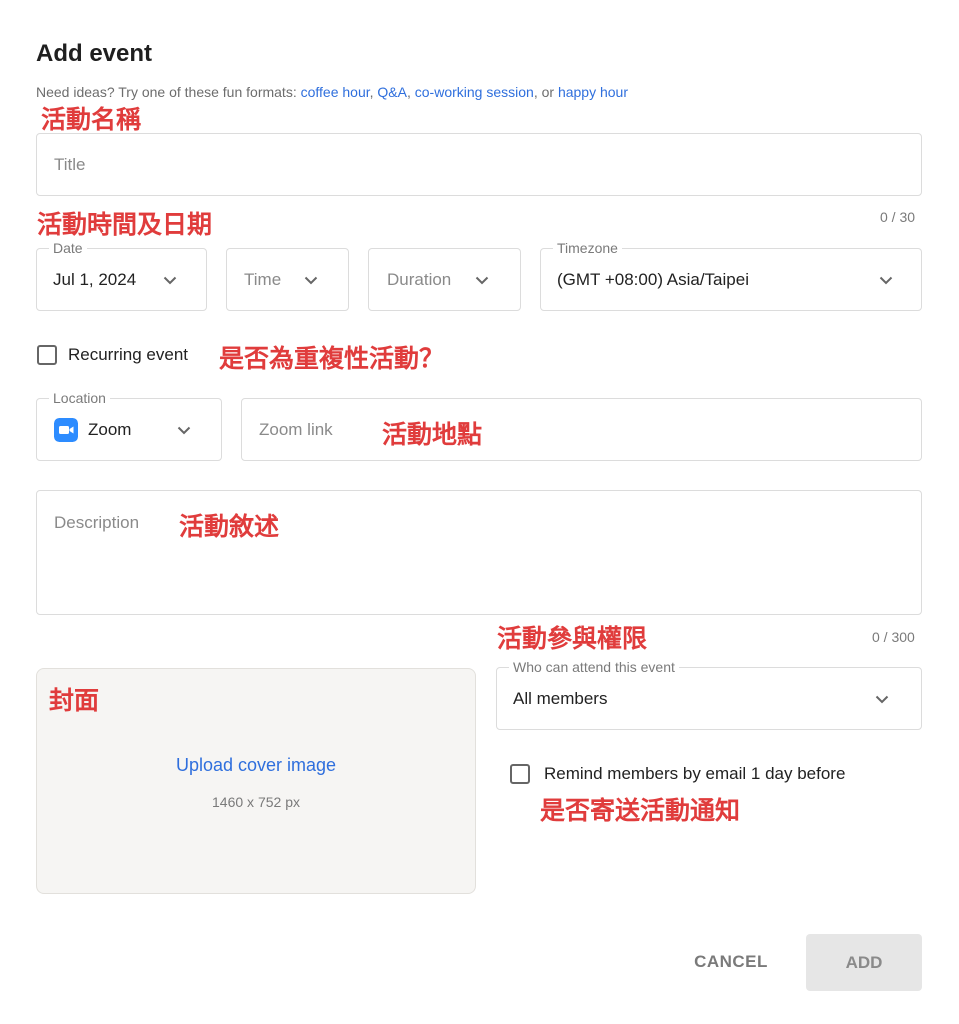 This screenshot has height=1024, width=959. What do you see at coordinates (125, 224) in the screenshot?
I see `annotation-event-time-date: 活動時間及日期` at bounding box center [125, 224].